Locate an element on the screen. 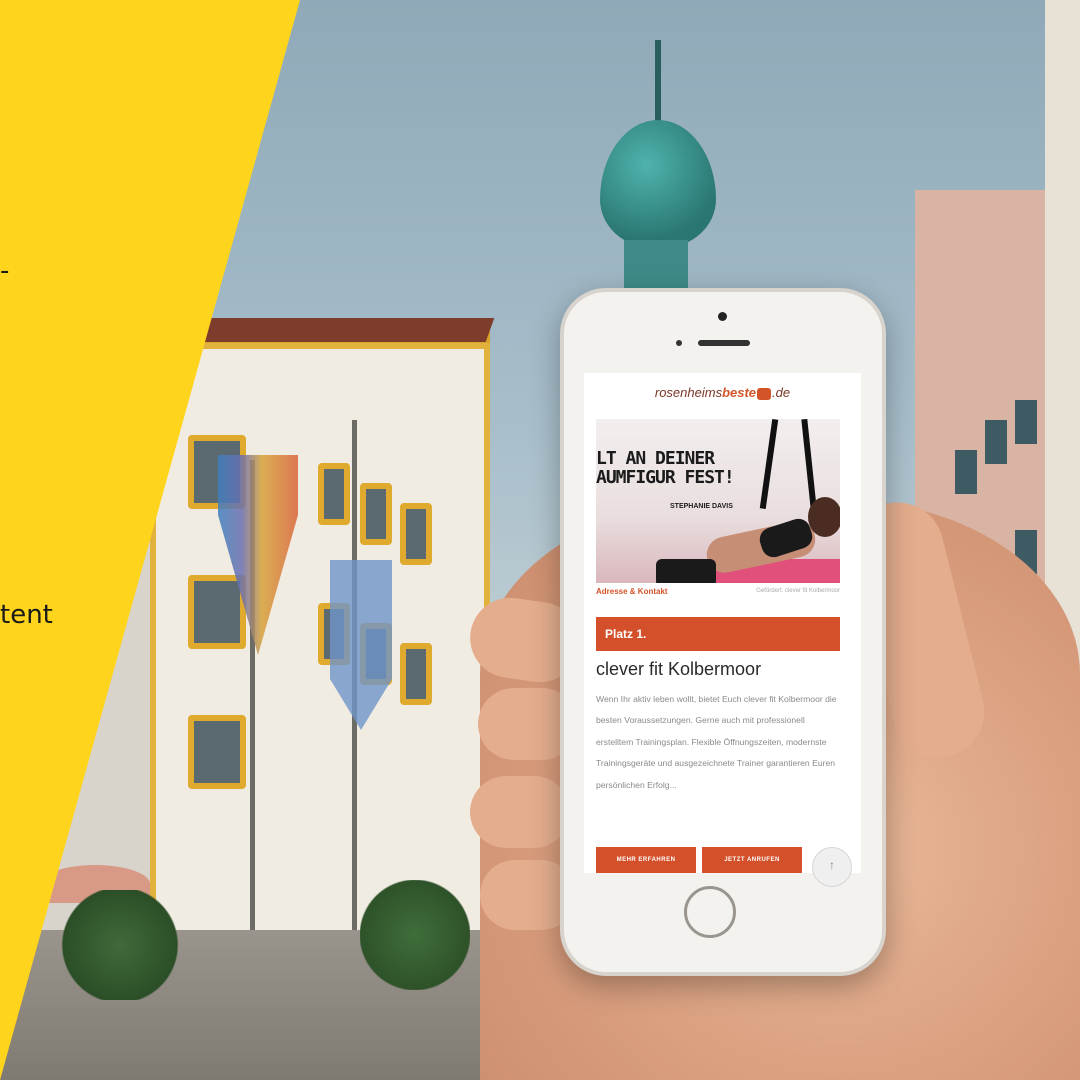  front-camera is located at coordinates (722, 316).